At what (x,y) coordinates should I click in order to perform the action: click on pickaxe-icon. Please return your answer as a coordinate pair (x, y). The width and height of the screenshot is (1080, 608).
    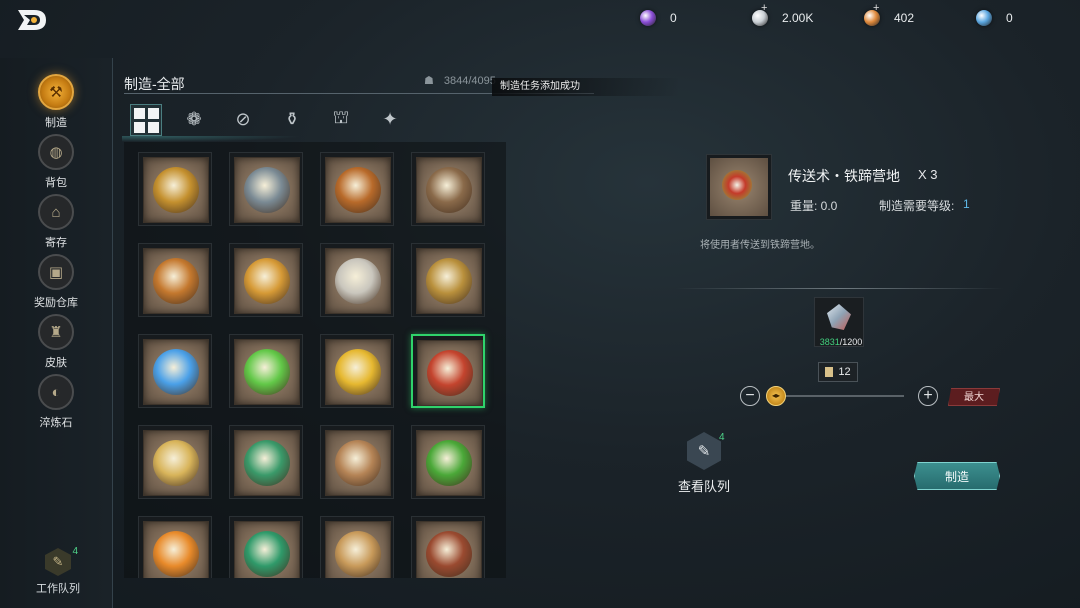
    Looking at the image, I should click on (449, 190).